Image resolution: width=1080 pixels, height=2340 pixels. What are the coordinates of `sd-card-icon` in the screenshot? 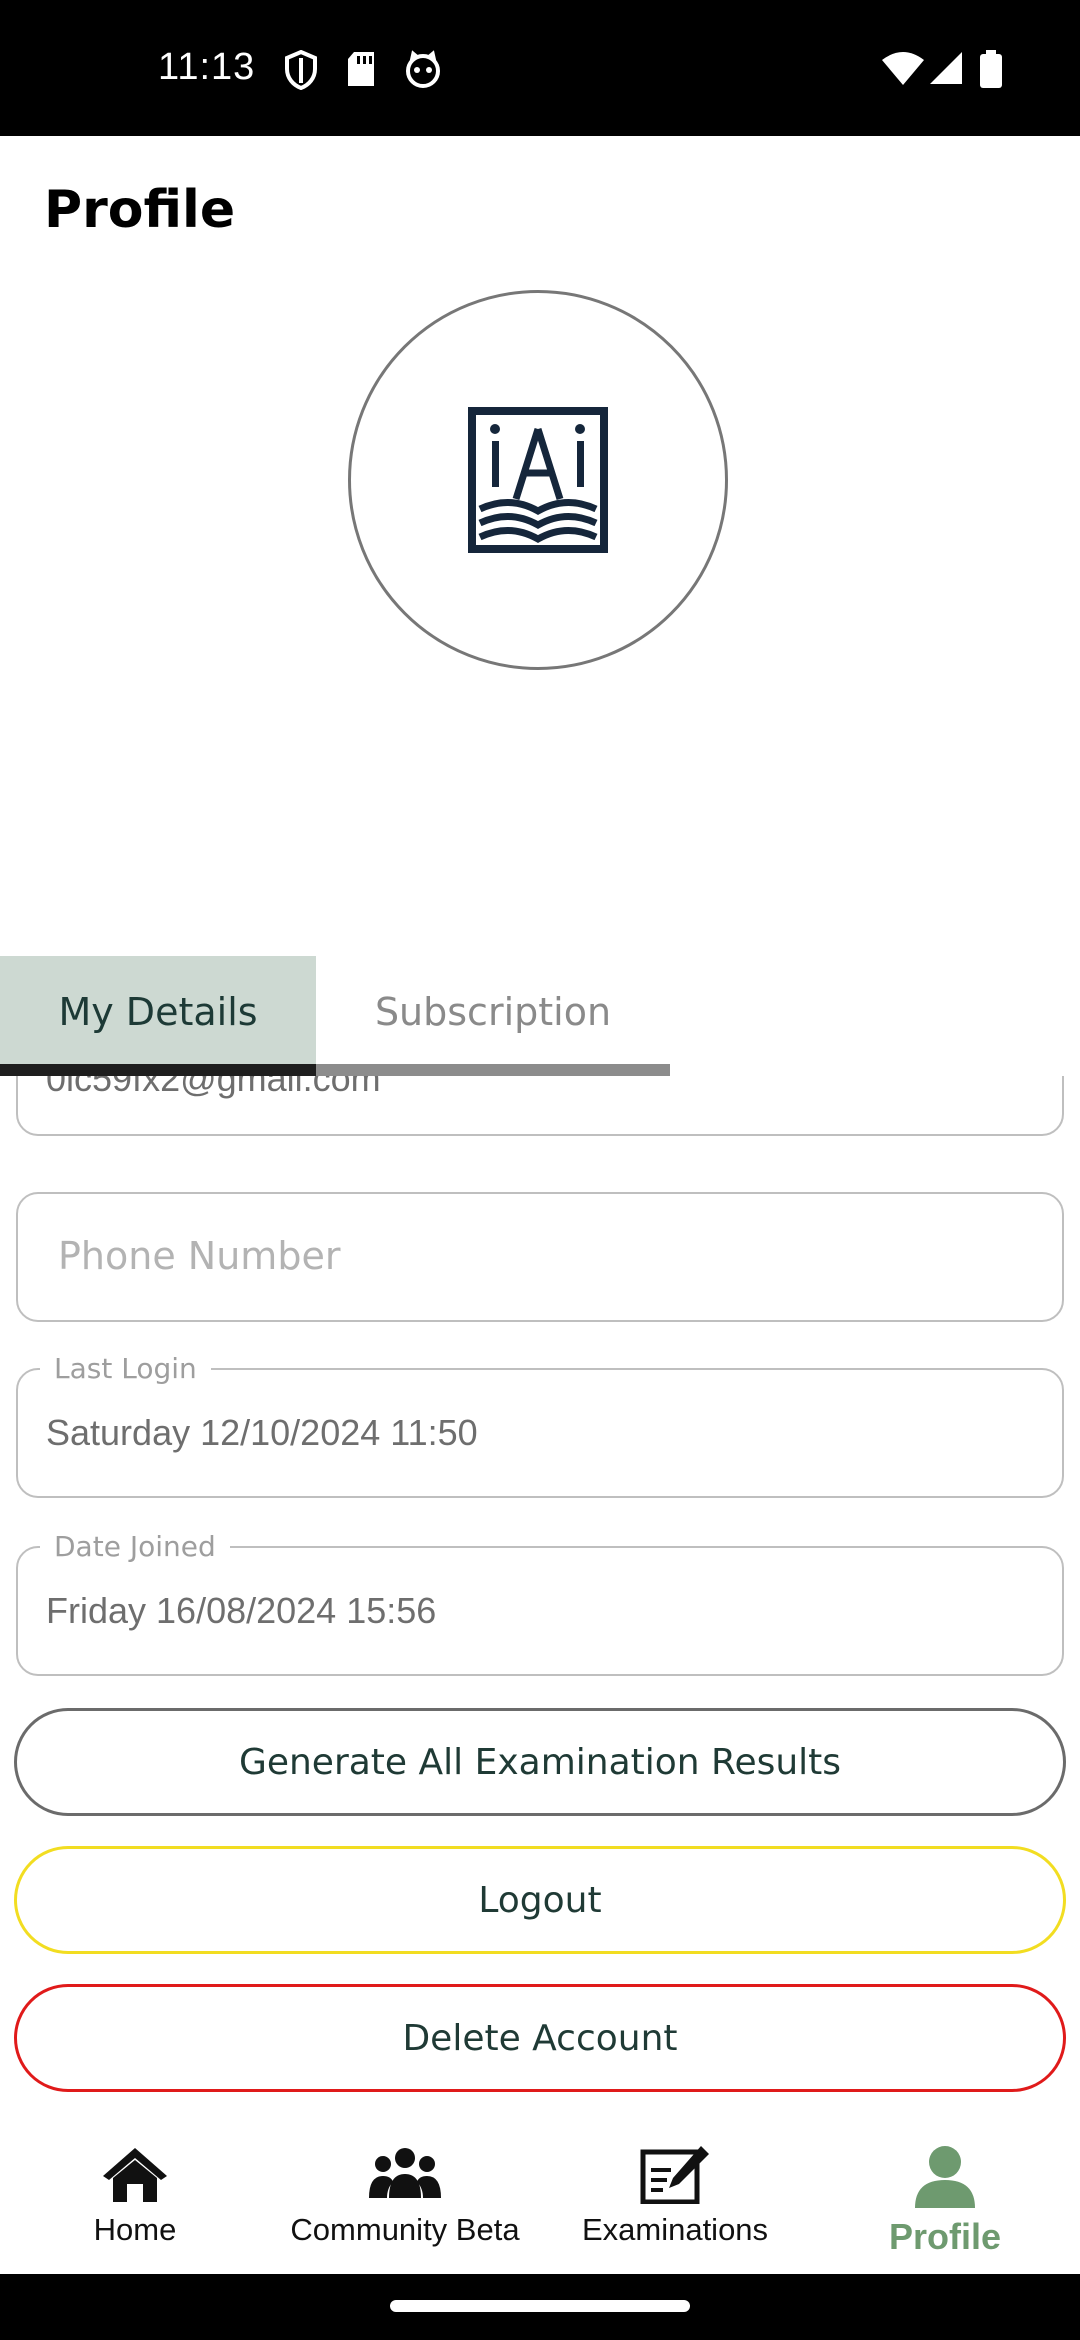 It's located at (361, 69).